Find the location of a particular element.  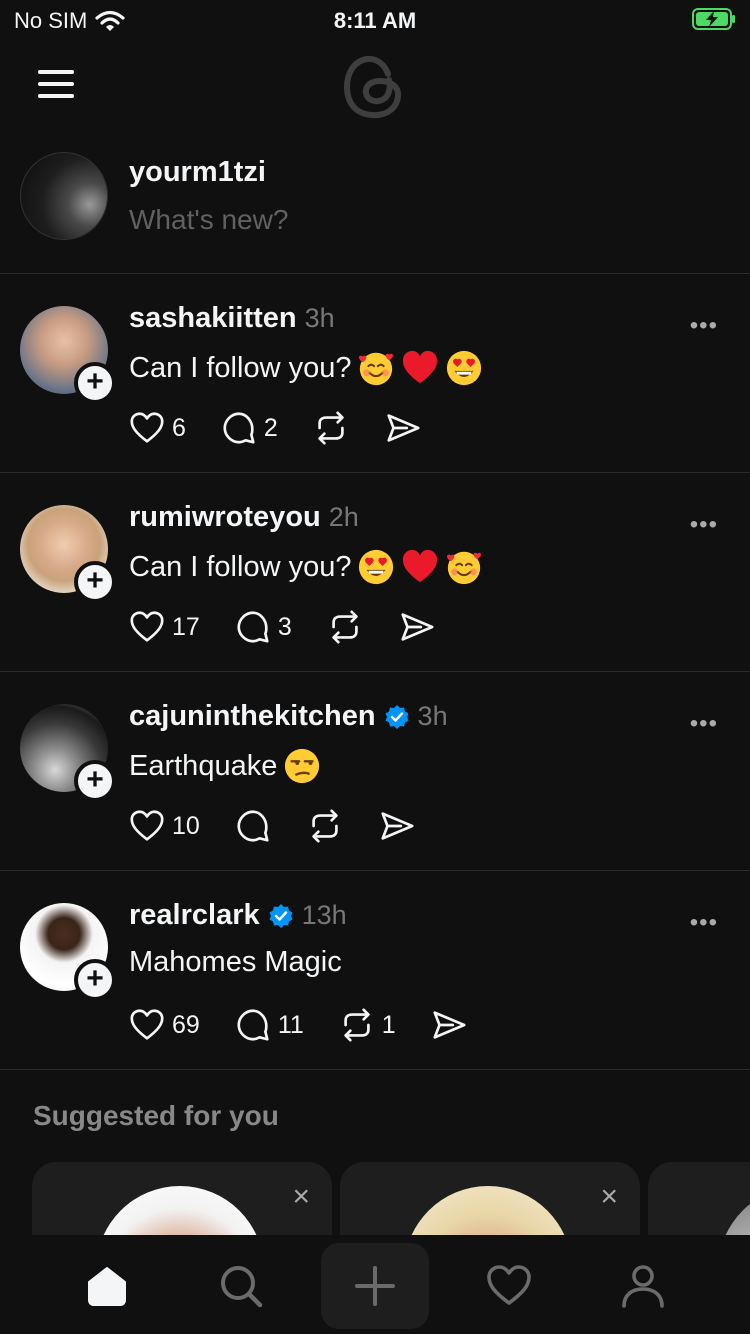

post-actions: 17 3 is located at coordinates (299, 627).